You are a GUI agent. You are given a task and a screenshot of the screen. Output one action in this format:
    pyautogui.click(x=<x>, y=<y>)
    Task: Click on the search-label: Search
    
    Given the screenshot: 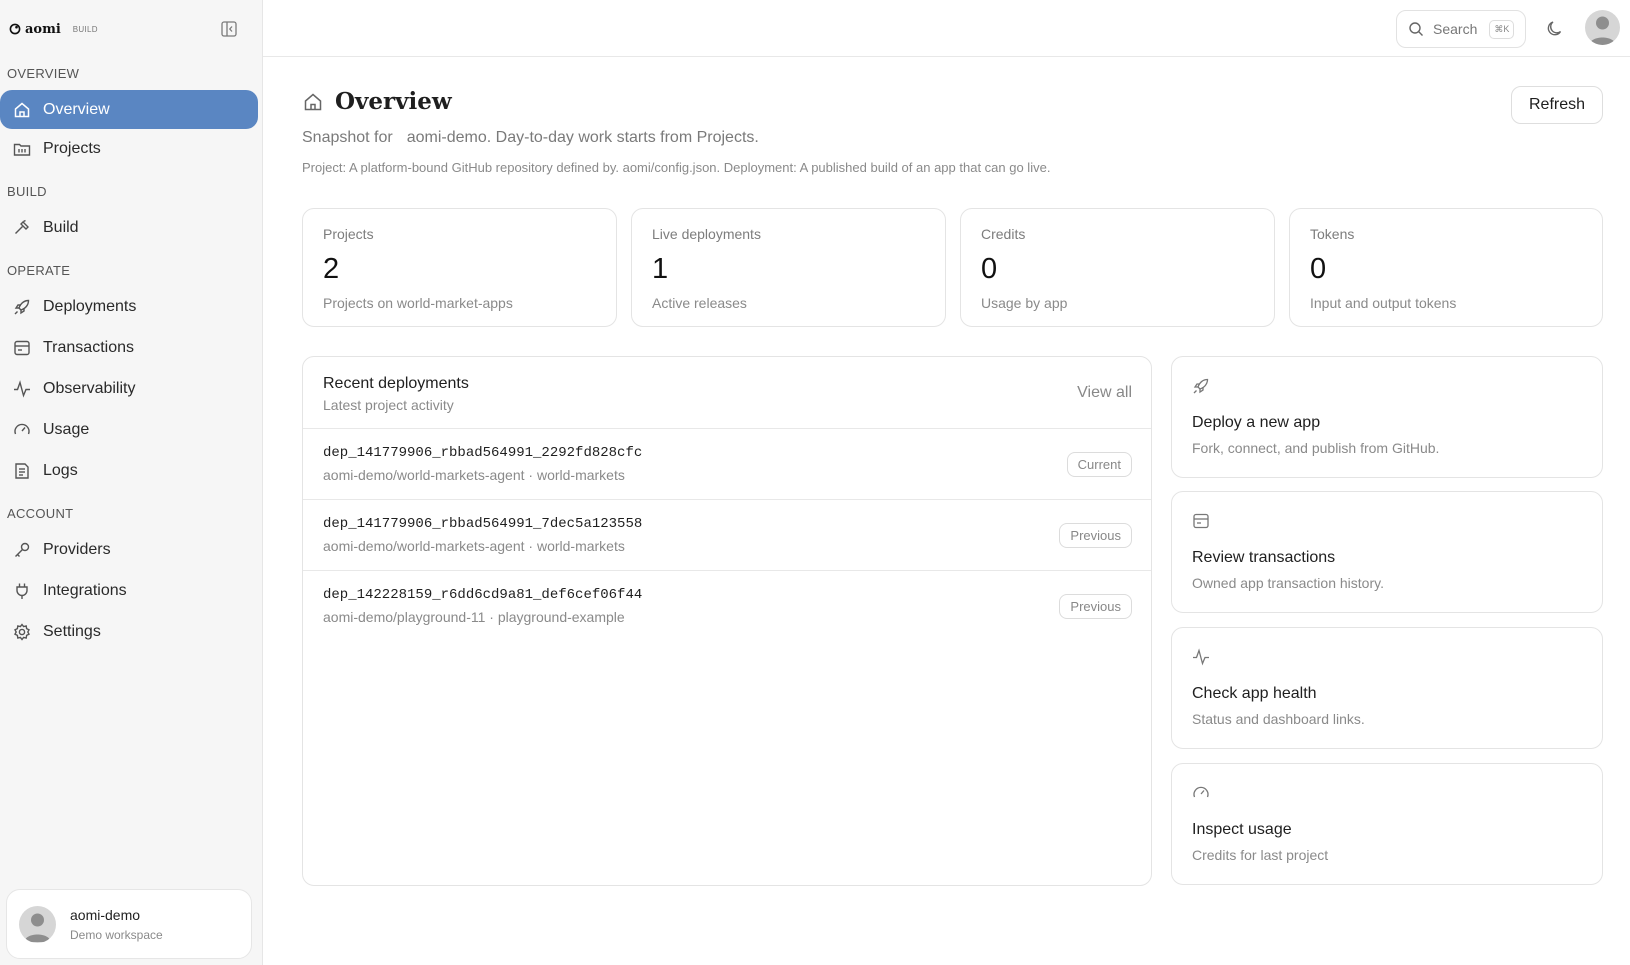 What is the action you would take?
    pyautogui.click(x=1455, y=29)
    